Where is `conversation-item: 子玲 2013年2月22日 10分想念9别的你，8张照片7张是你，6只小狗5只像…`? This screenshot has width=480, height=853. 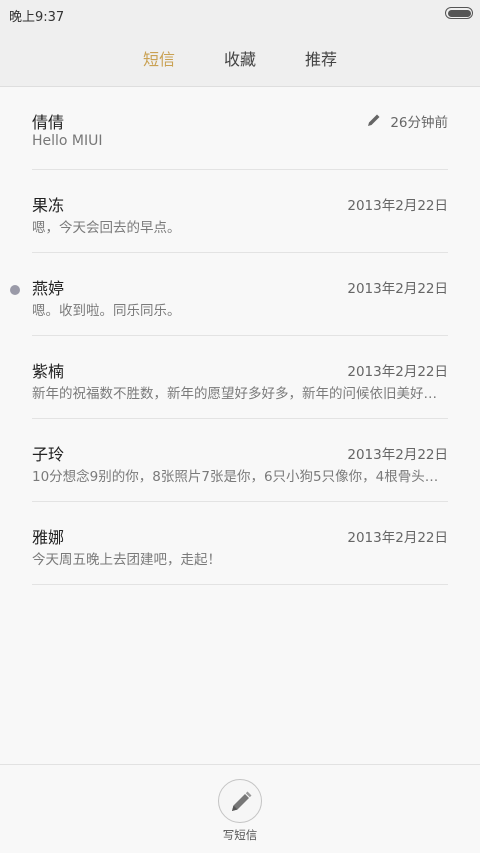 conversation-item: 子玲 2013年2月22日 10分想念9别的你，8张照片7张是你，6只小狗5只像… is located at coordinates (240, 460).